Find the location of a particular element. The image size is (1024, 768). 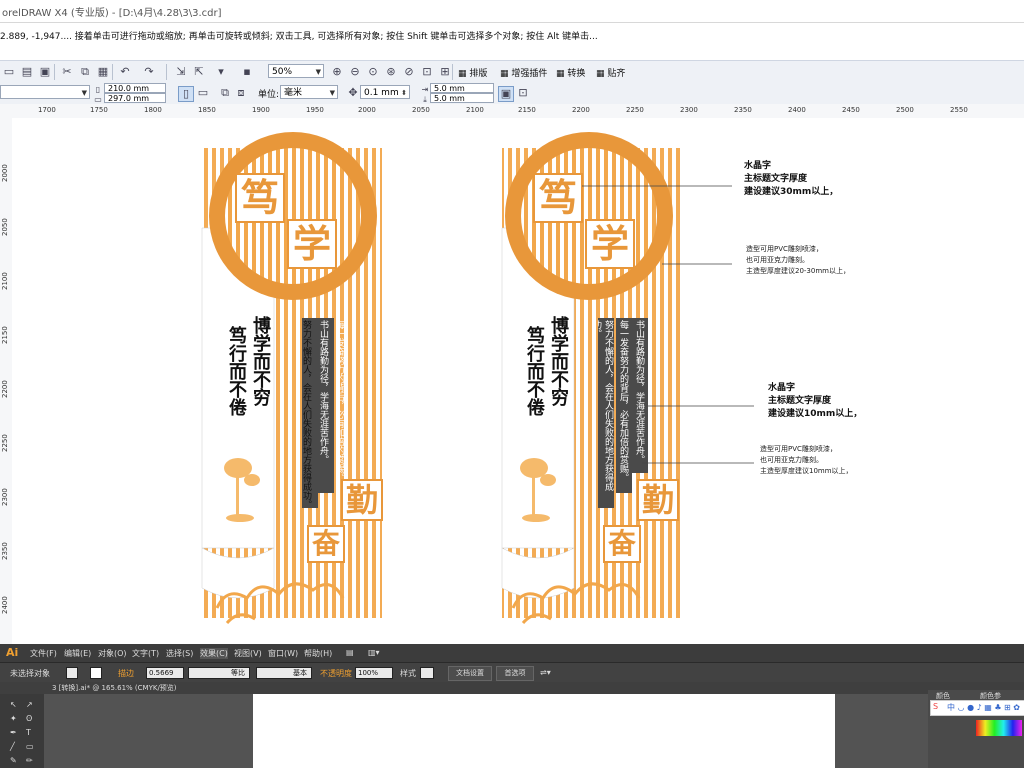

zoom-selected-icon: ⊙ is located at coordinates (373, 72).